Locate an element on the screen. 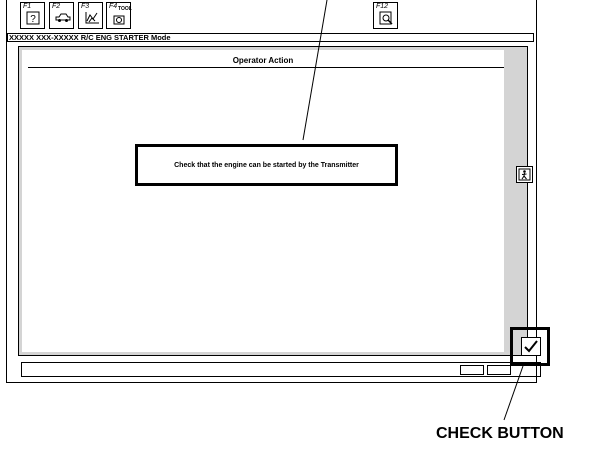  check-button is located at coordinates (531, 346).